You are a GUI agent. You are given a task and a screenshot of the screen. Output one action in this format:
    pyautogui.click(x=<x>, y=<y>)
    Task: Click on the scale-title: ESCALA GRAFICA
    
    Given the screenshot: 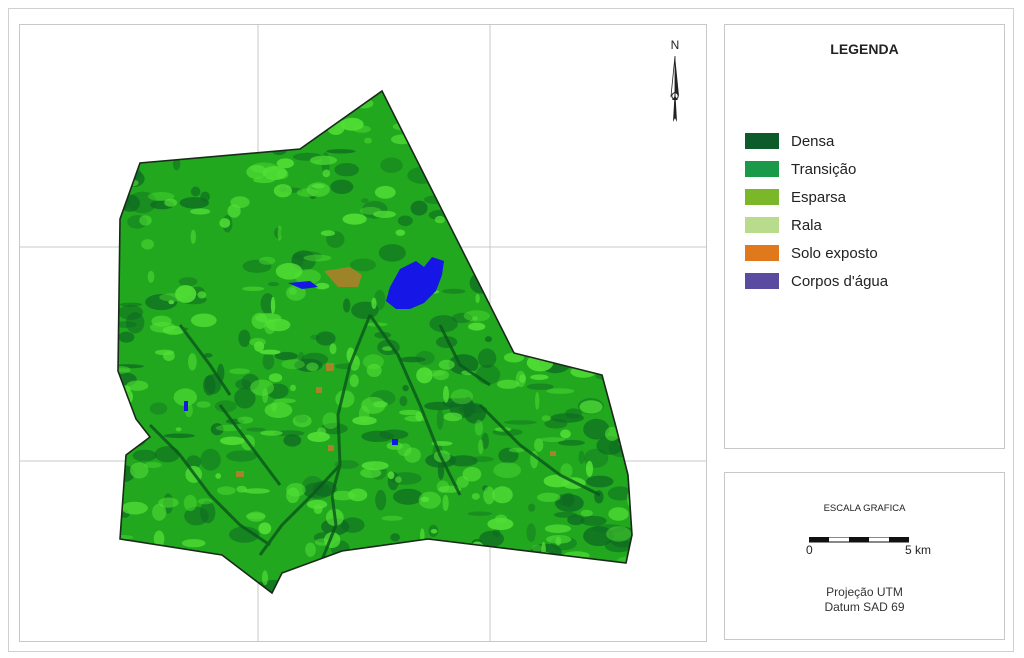 What is the action you would take?
    pyautogui.click(x=864, y=508)
    